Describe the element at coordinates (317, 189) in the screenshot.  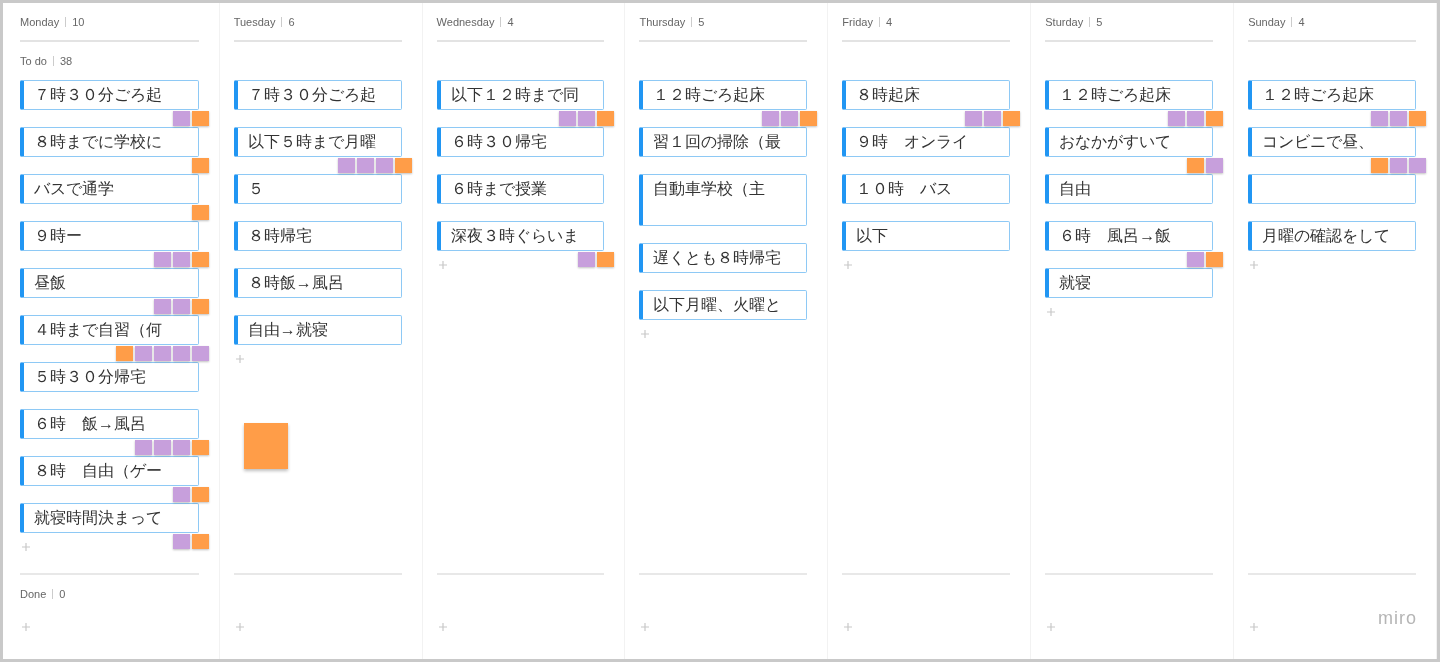
I see `task-card: ５` at that location.